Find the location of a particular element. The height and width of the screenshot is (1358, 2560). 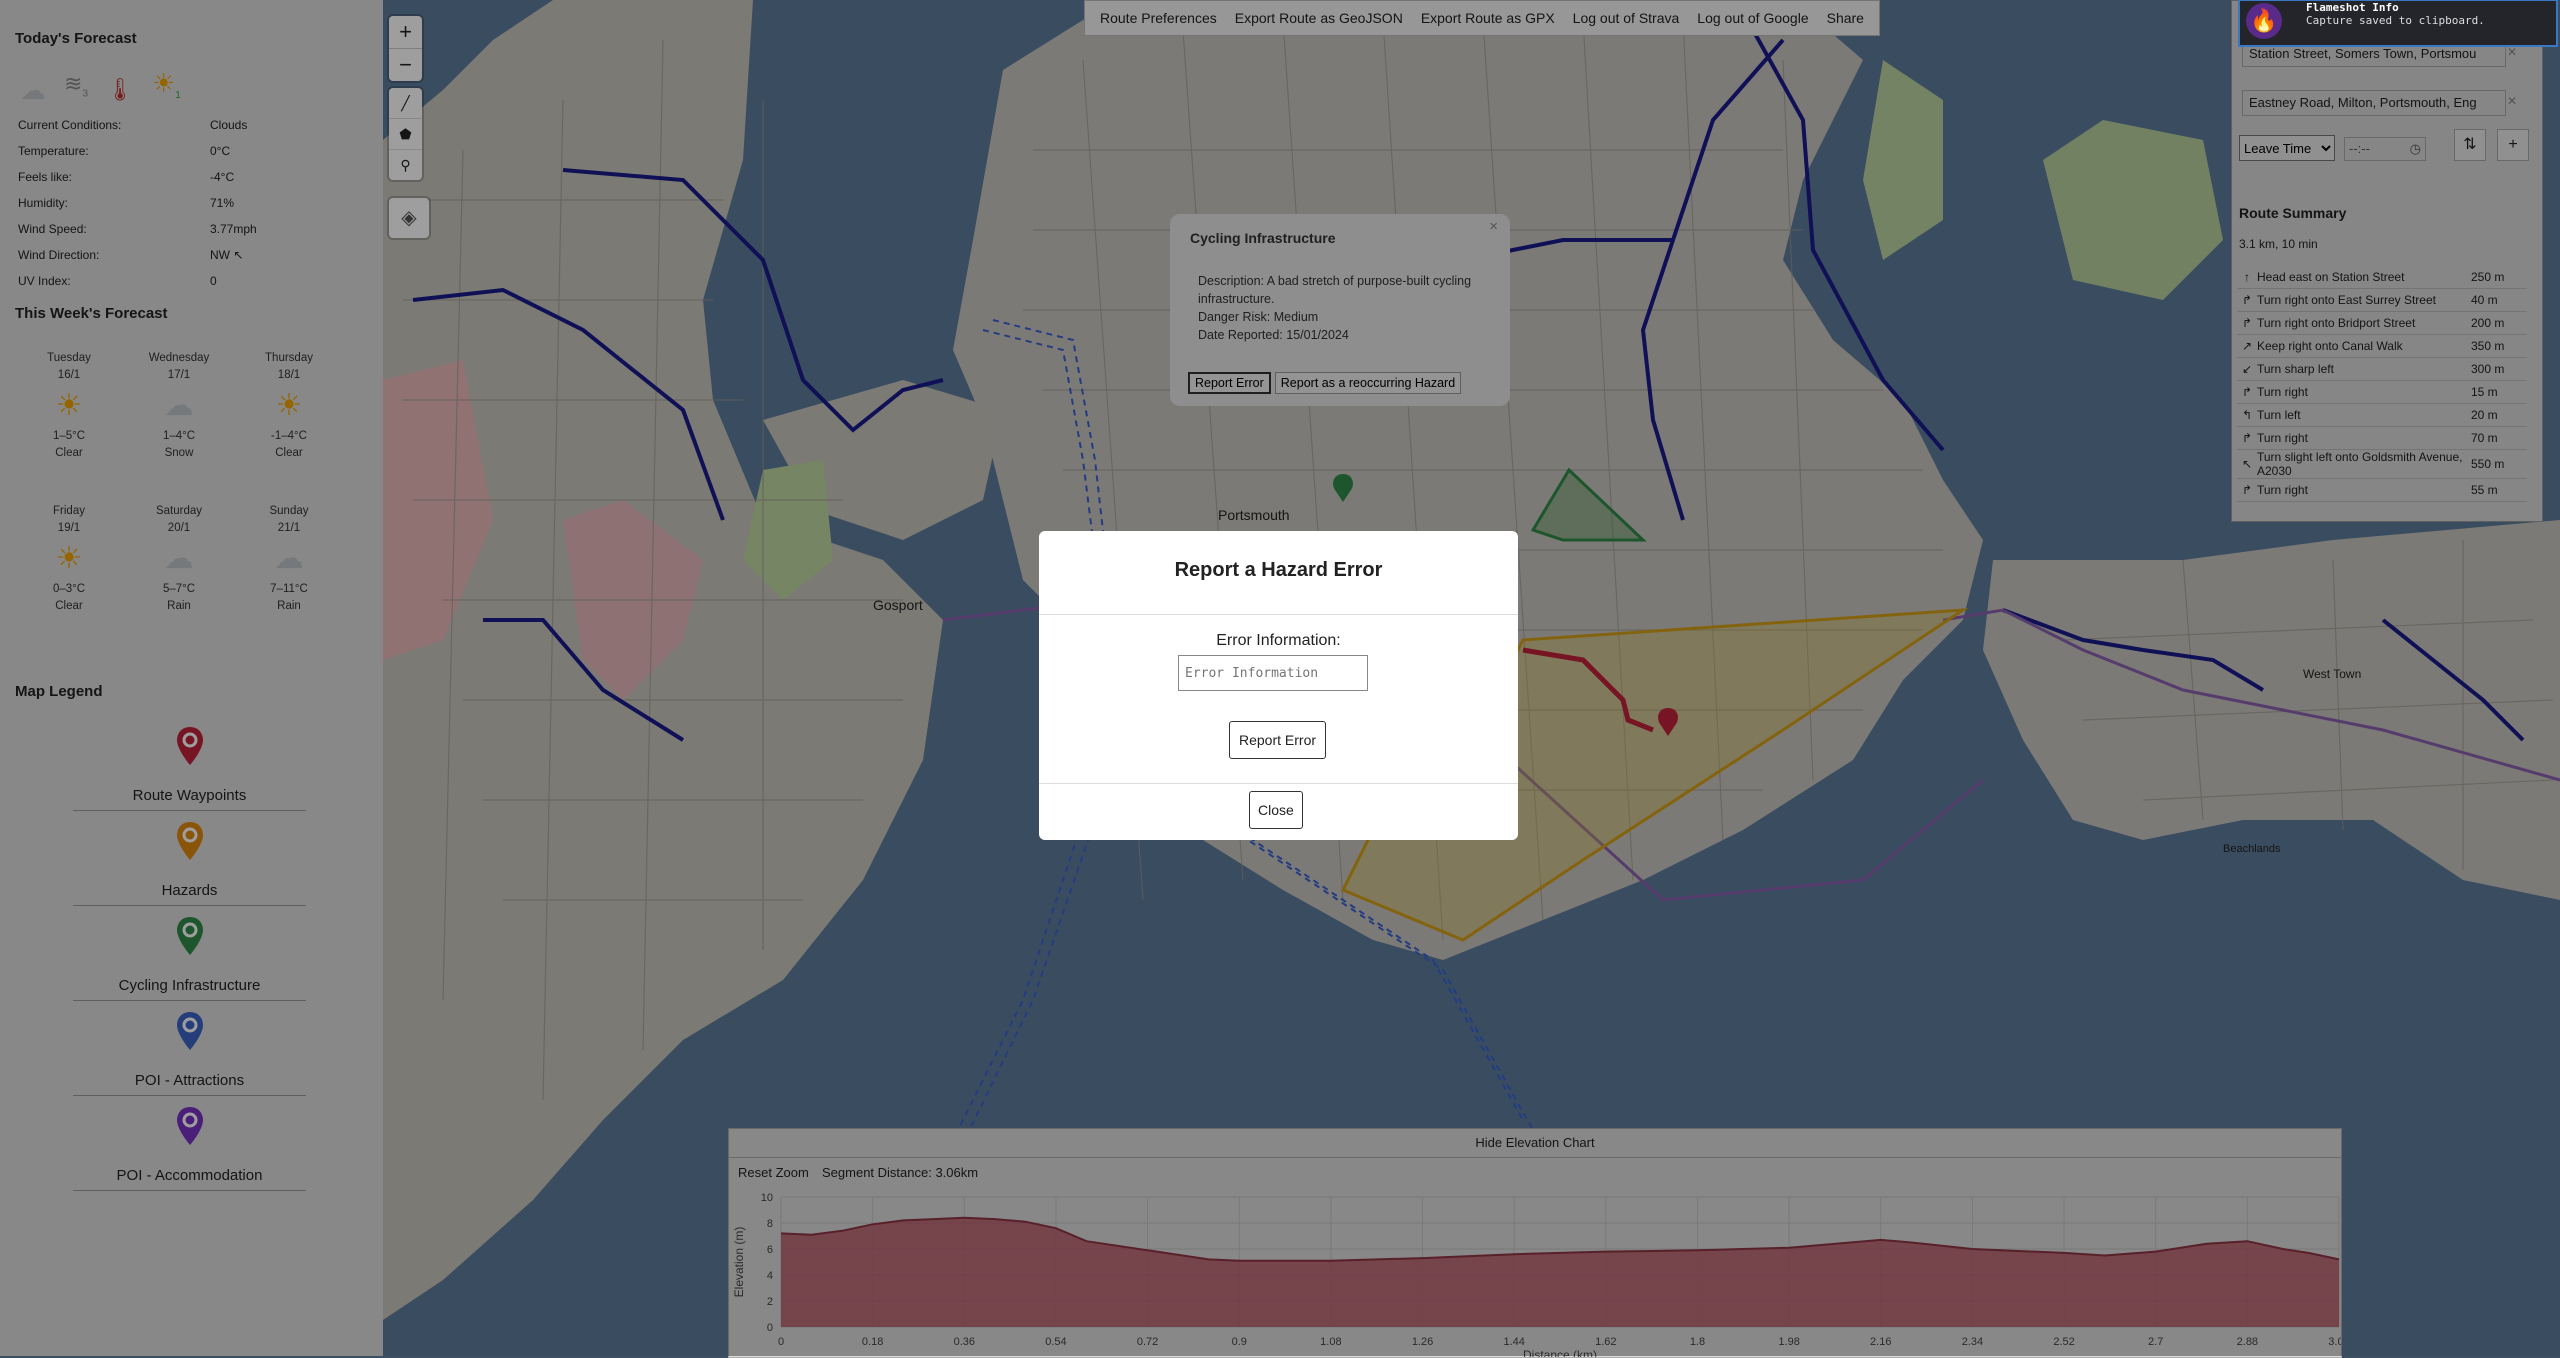

notification-message: Capture saved to clipboard. is located at coordinates (2395, 20).